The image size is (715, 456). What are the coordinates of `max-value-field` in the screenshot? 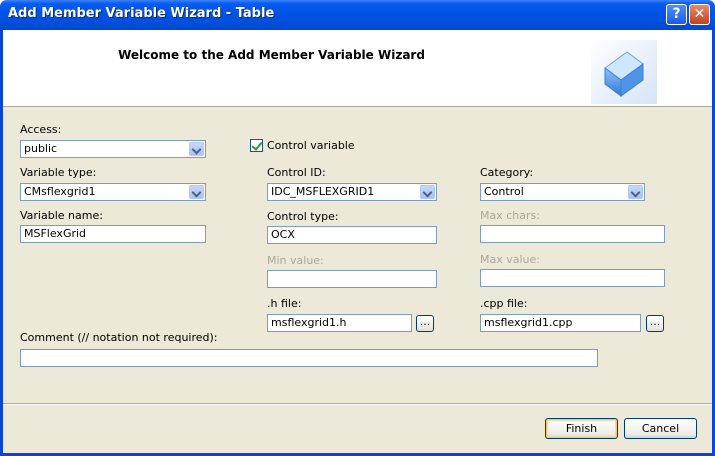 It's located at (572, 278).